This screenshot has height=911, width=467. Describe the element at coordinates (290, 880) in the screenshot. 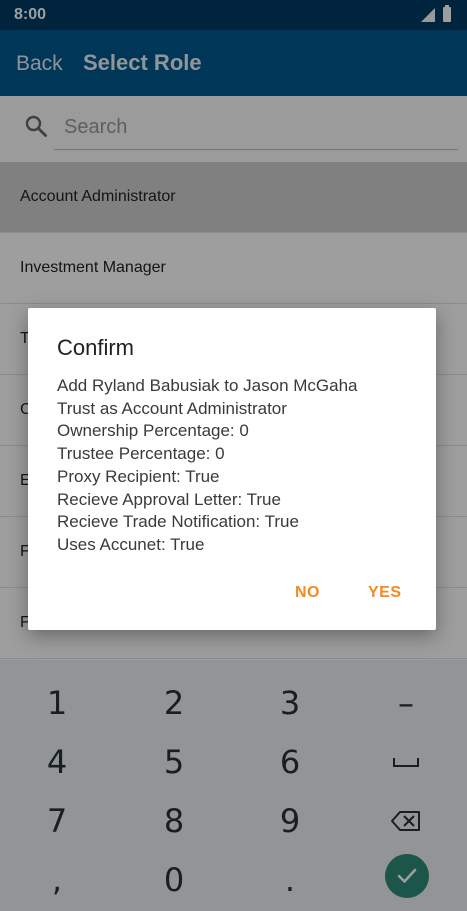

I see `key-period: .` at that location.